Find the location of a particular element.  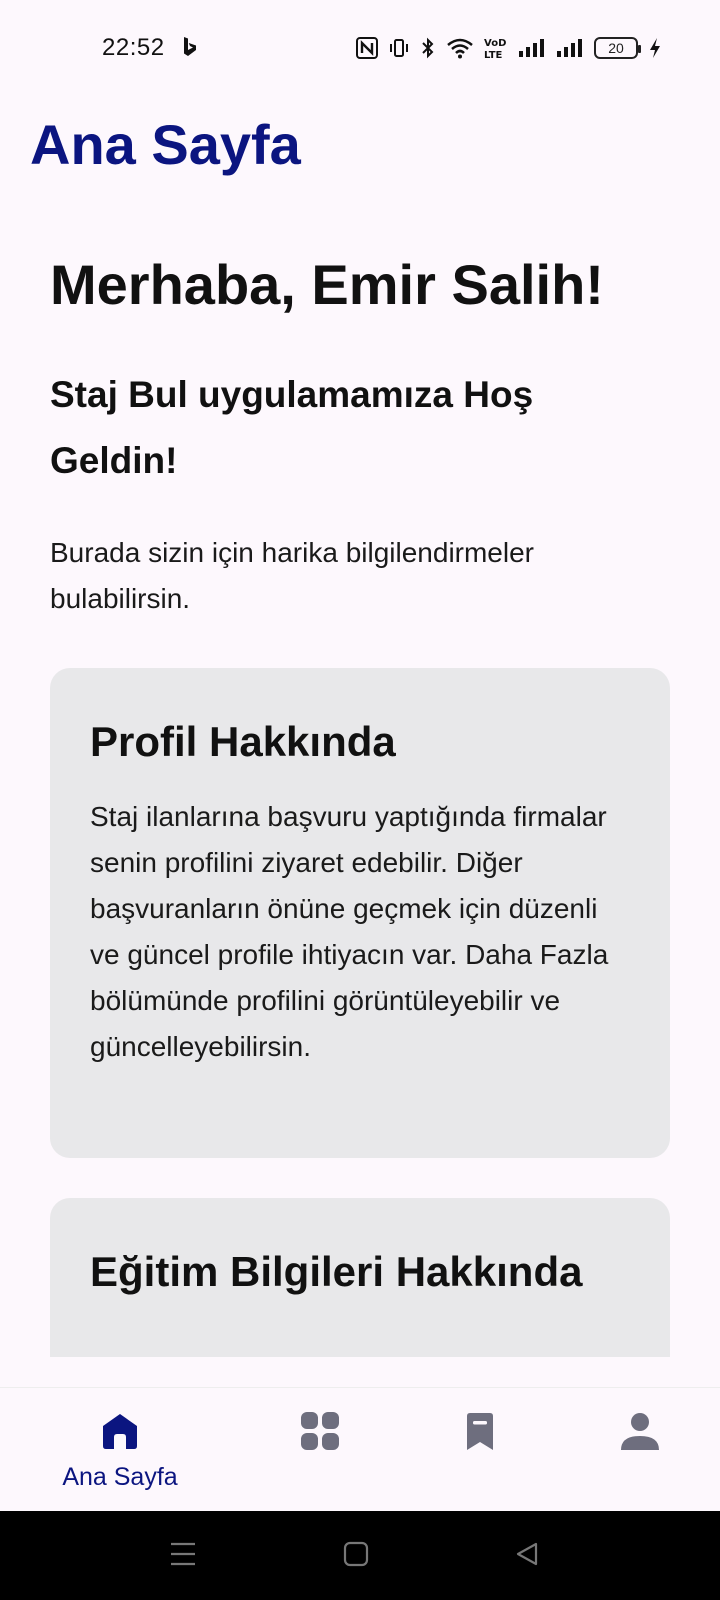

card-title: Eğitim Bilgileri Hakkında is located at coordinates (336, 1271).